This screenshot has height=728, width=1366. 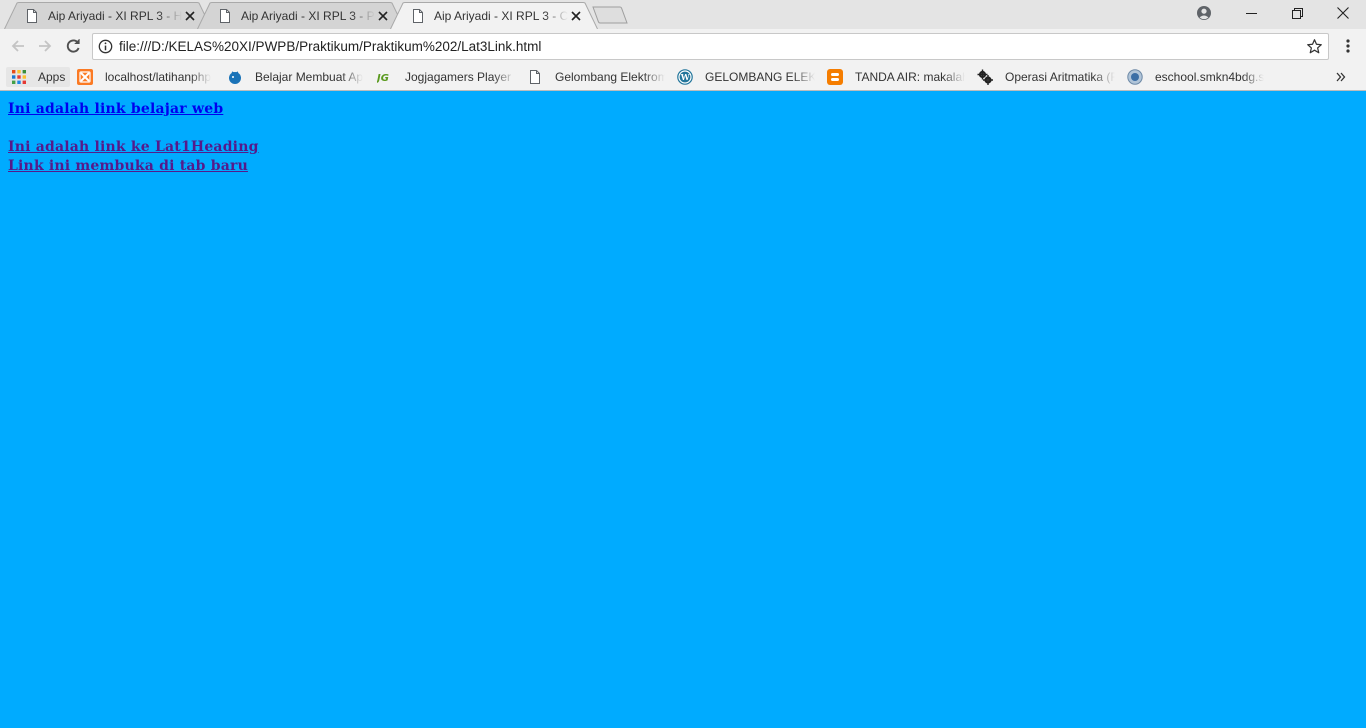 I want to click on minimize-button, so click(x=1251, y=13).